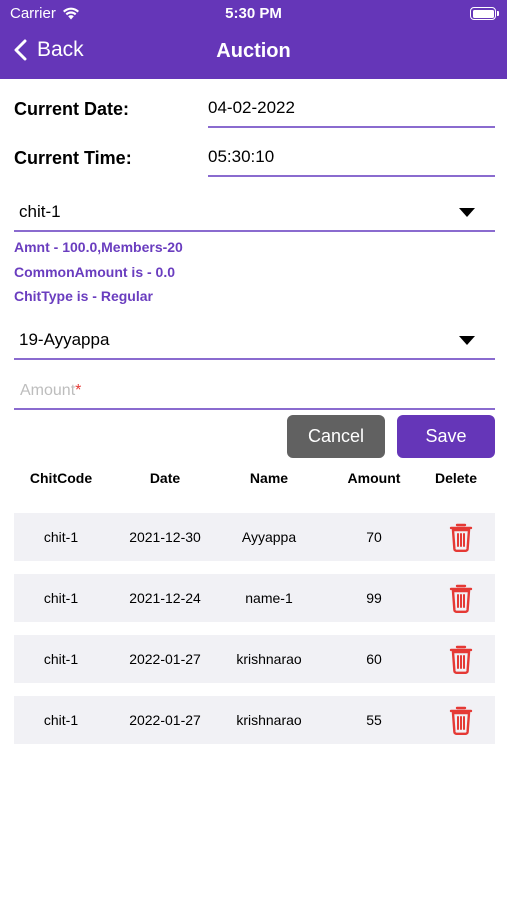 This screenshot has width=507, height=900. Describe the element at coordinates (269, 598) in the screenshot. I see `cell-name: name-1` at that location.